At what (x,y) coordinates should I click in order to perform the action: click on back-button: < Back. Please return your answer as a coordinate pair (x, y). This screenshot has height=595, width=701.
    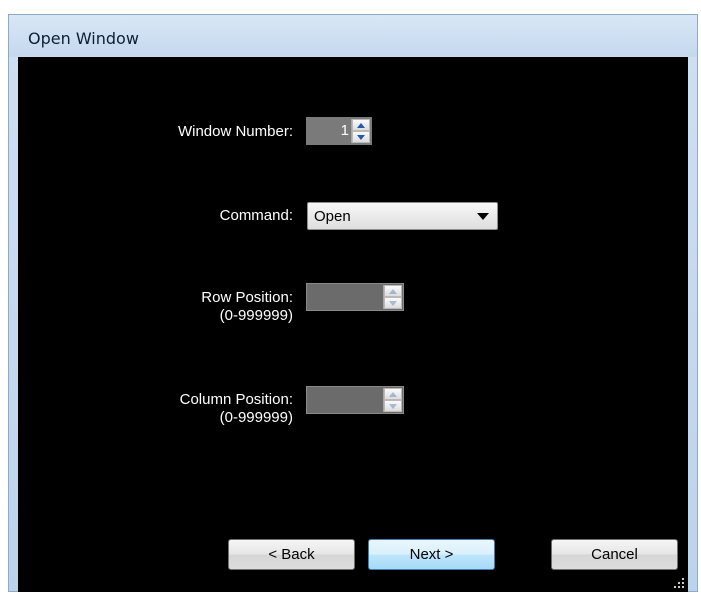
    Looking at the image, I should click on (291, 554).